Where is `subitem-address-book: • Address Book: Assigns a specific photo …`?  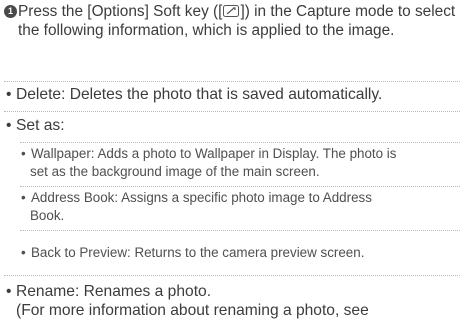
subitem-address-book: • Address Book: Assigns a specific photo … is located at coordinates (196, 207).